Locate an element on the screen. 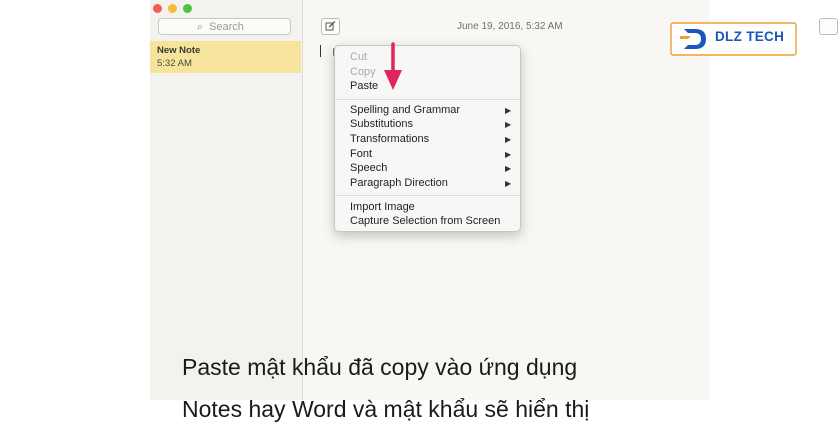 The height and width of the screenshot is (441, 840). menu-item-substitutions: Substitutions is located at coordinates (381, 124).